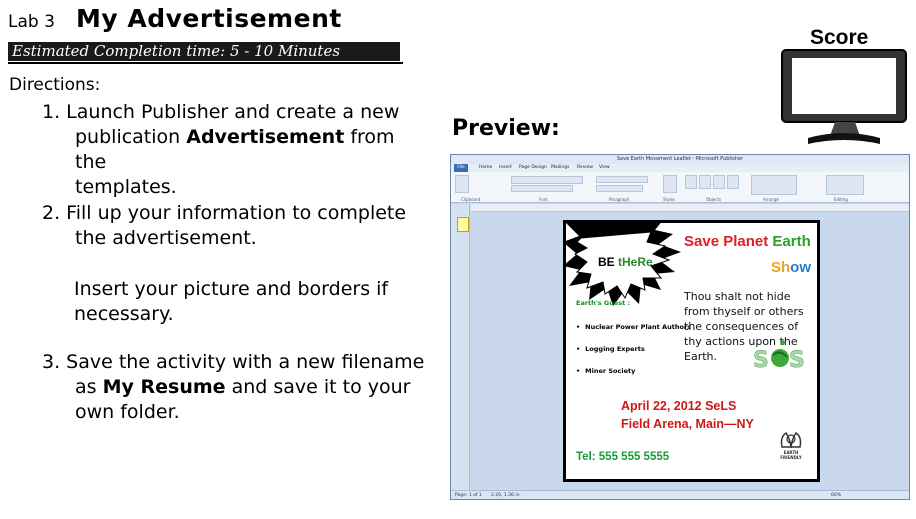  Describe the element at coordinates (265, 137) in the screenshot. I see `step-1-bold: Advertisement` at that location.